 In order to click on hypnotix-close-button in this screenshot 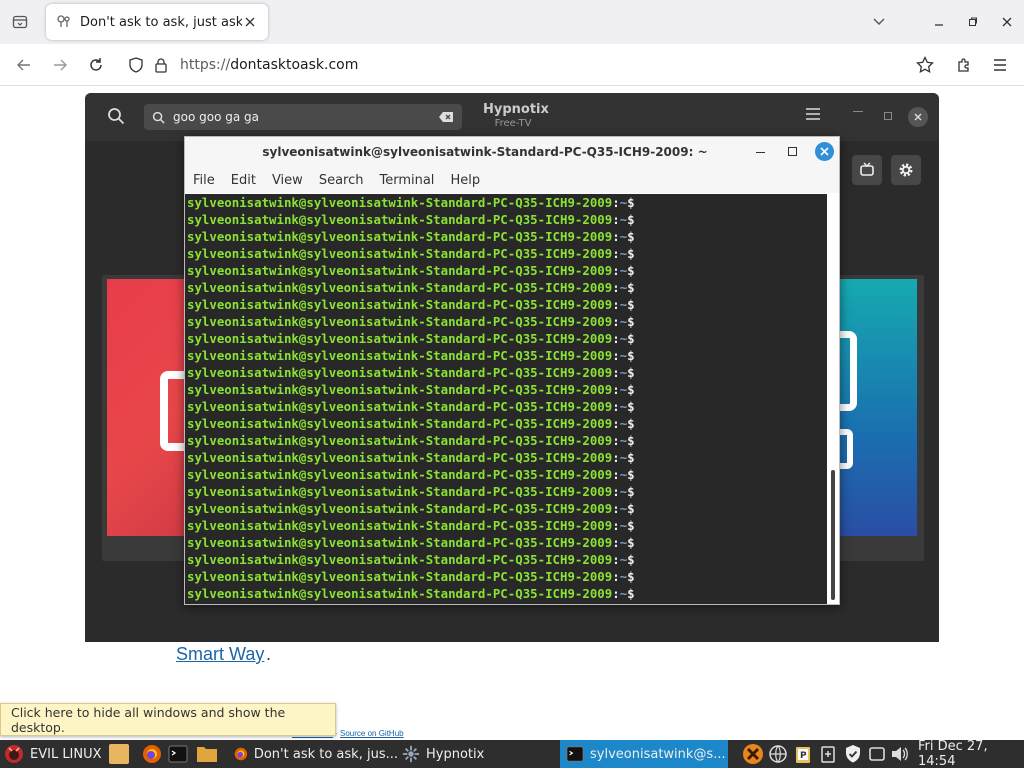, I will do `click(918, 117)`.